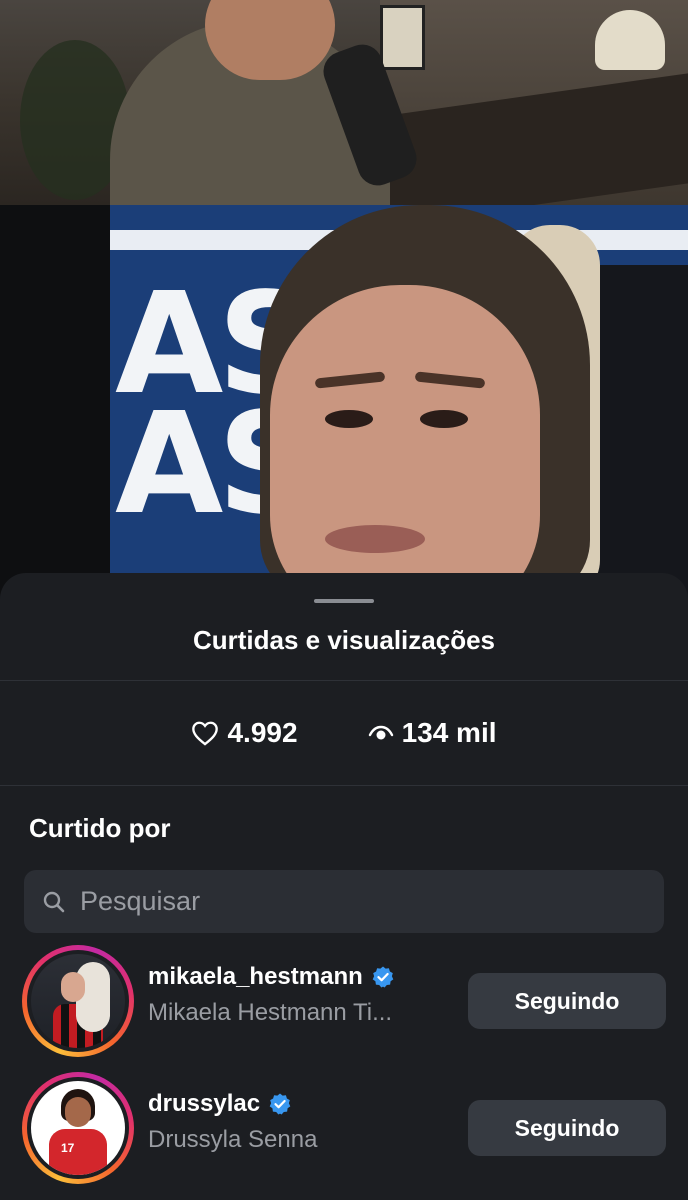  Describe the element at coordinates (205, 733) in the screenshot. I see `heart-icon` at that location.